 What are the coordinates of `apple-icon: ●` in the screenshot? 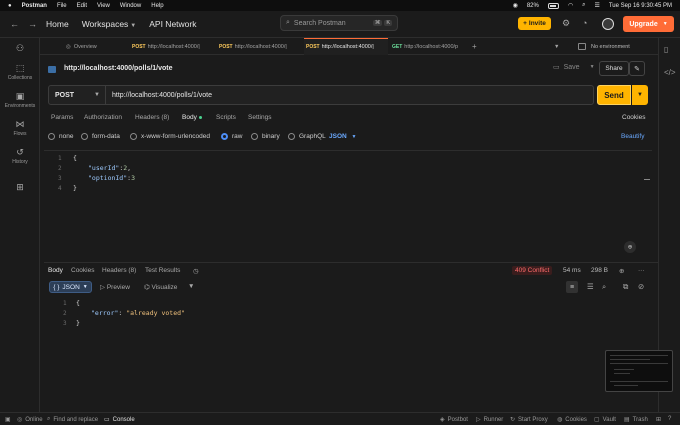 It's located at (10, 6).